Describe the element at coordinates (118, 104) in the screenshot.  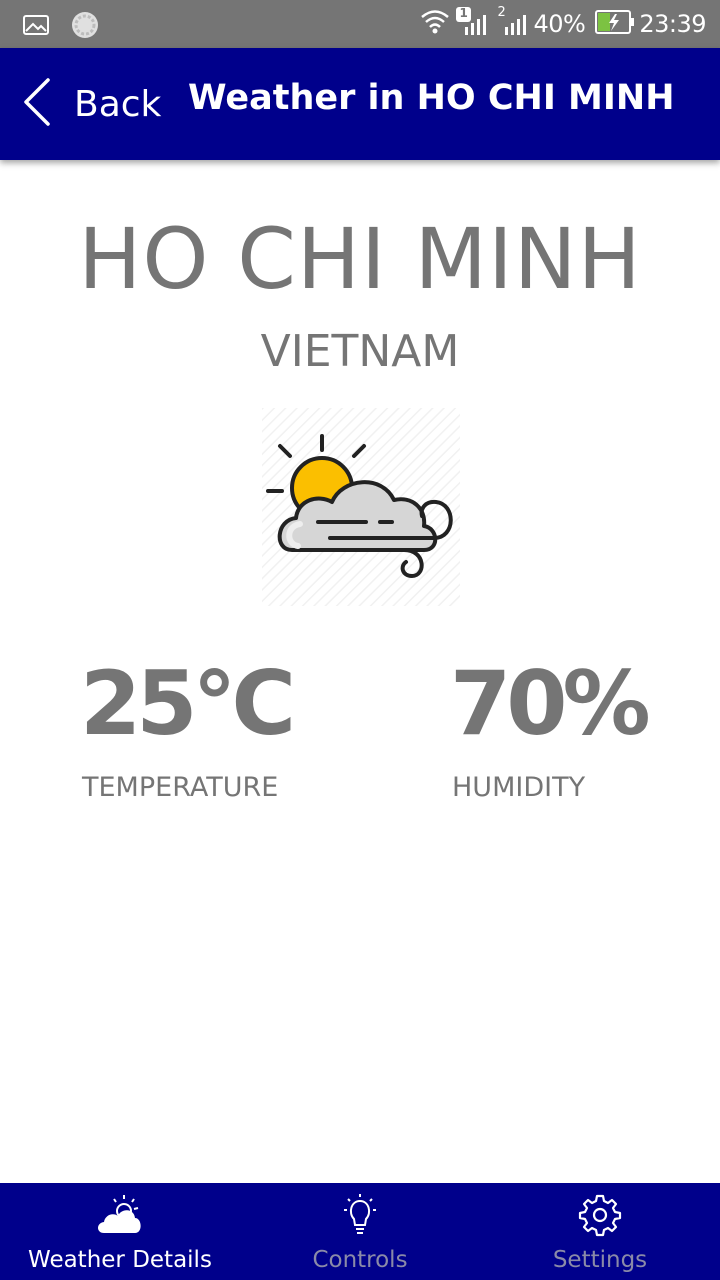
I see `back-label: Back` at that location.